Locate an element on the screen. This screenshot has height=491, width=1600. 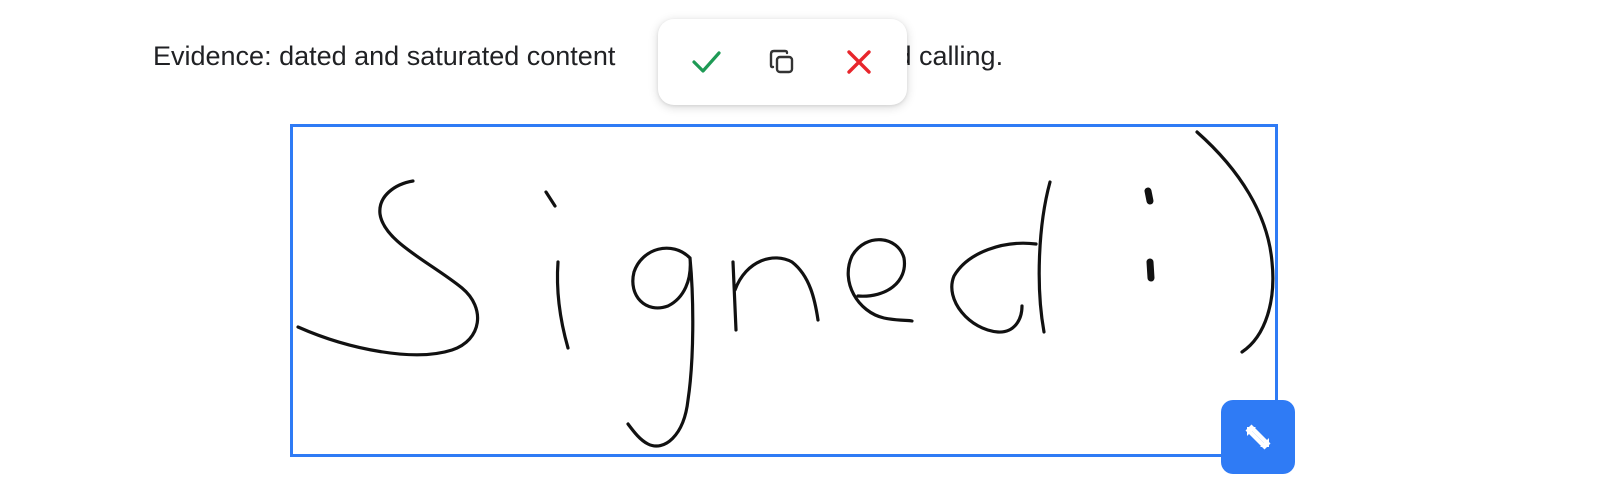
confirm-button is located at coordinates (706, 62).